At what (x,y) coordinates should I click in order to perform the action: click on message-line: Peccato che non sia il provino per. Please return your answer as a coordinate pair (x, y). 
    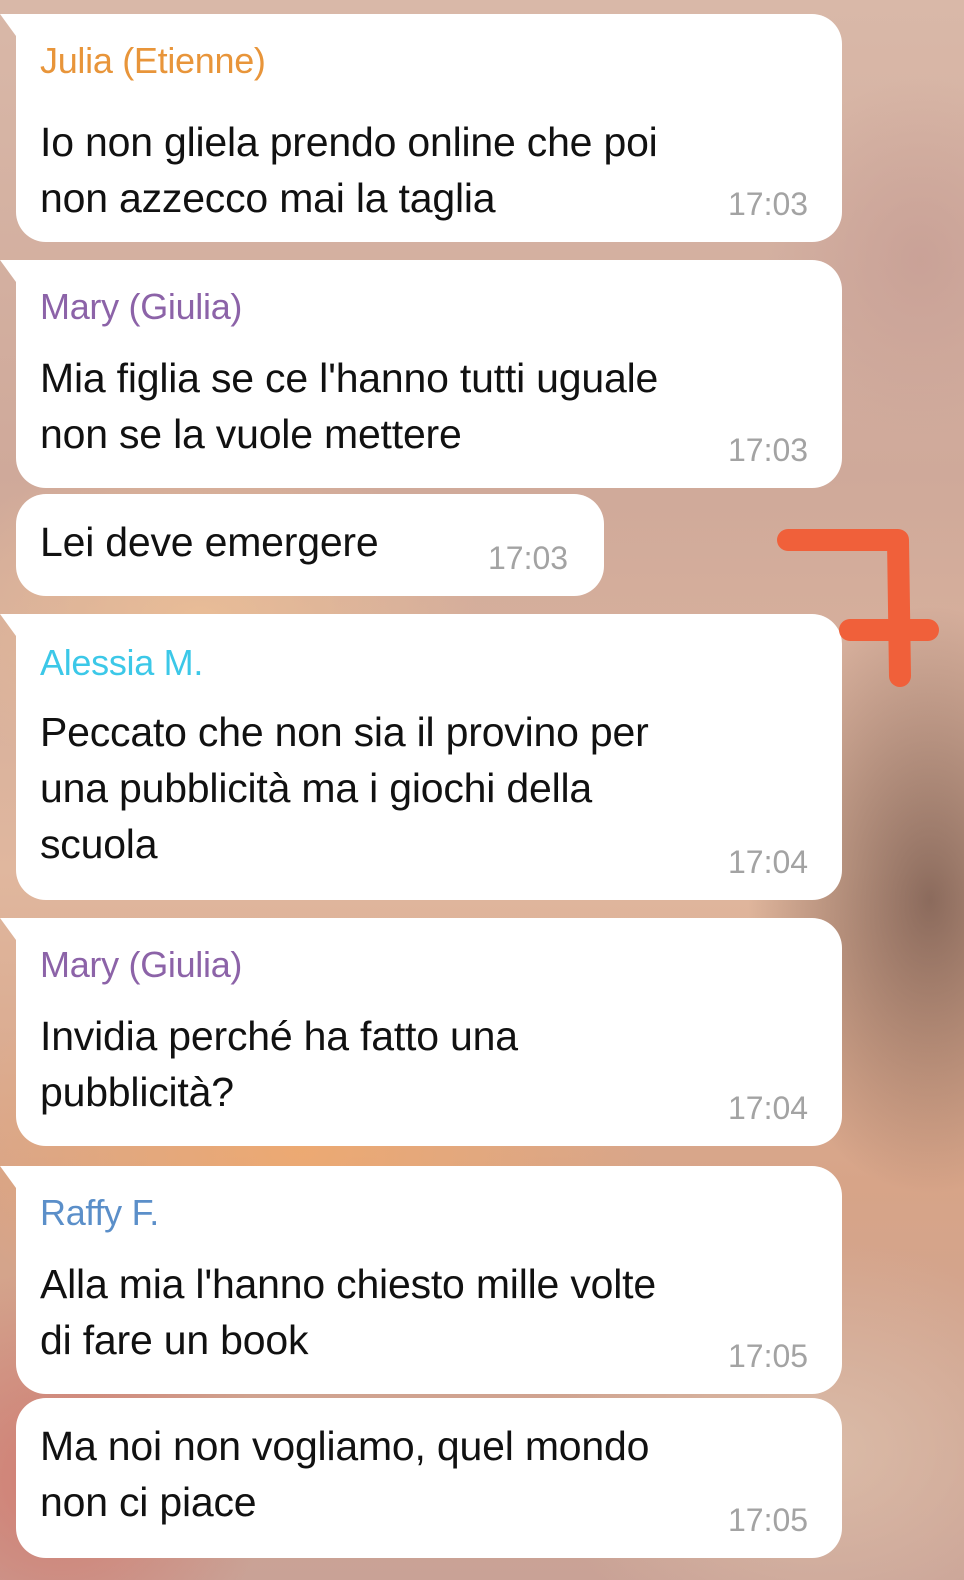
    Looking at the image, I should click on (344, 732).